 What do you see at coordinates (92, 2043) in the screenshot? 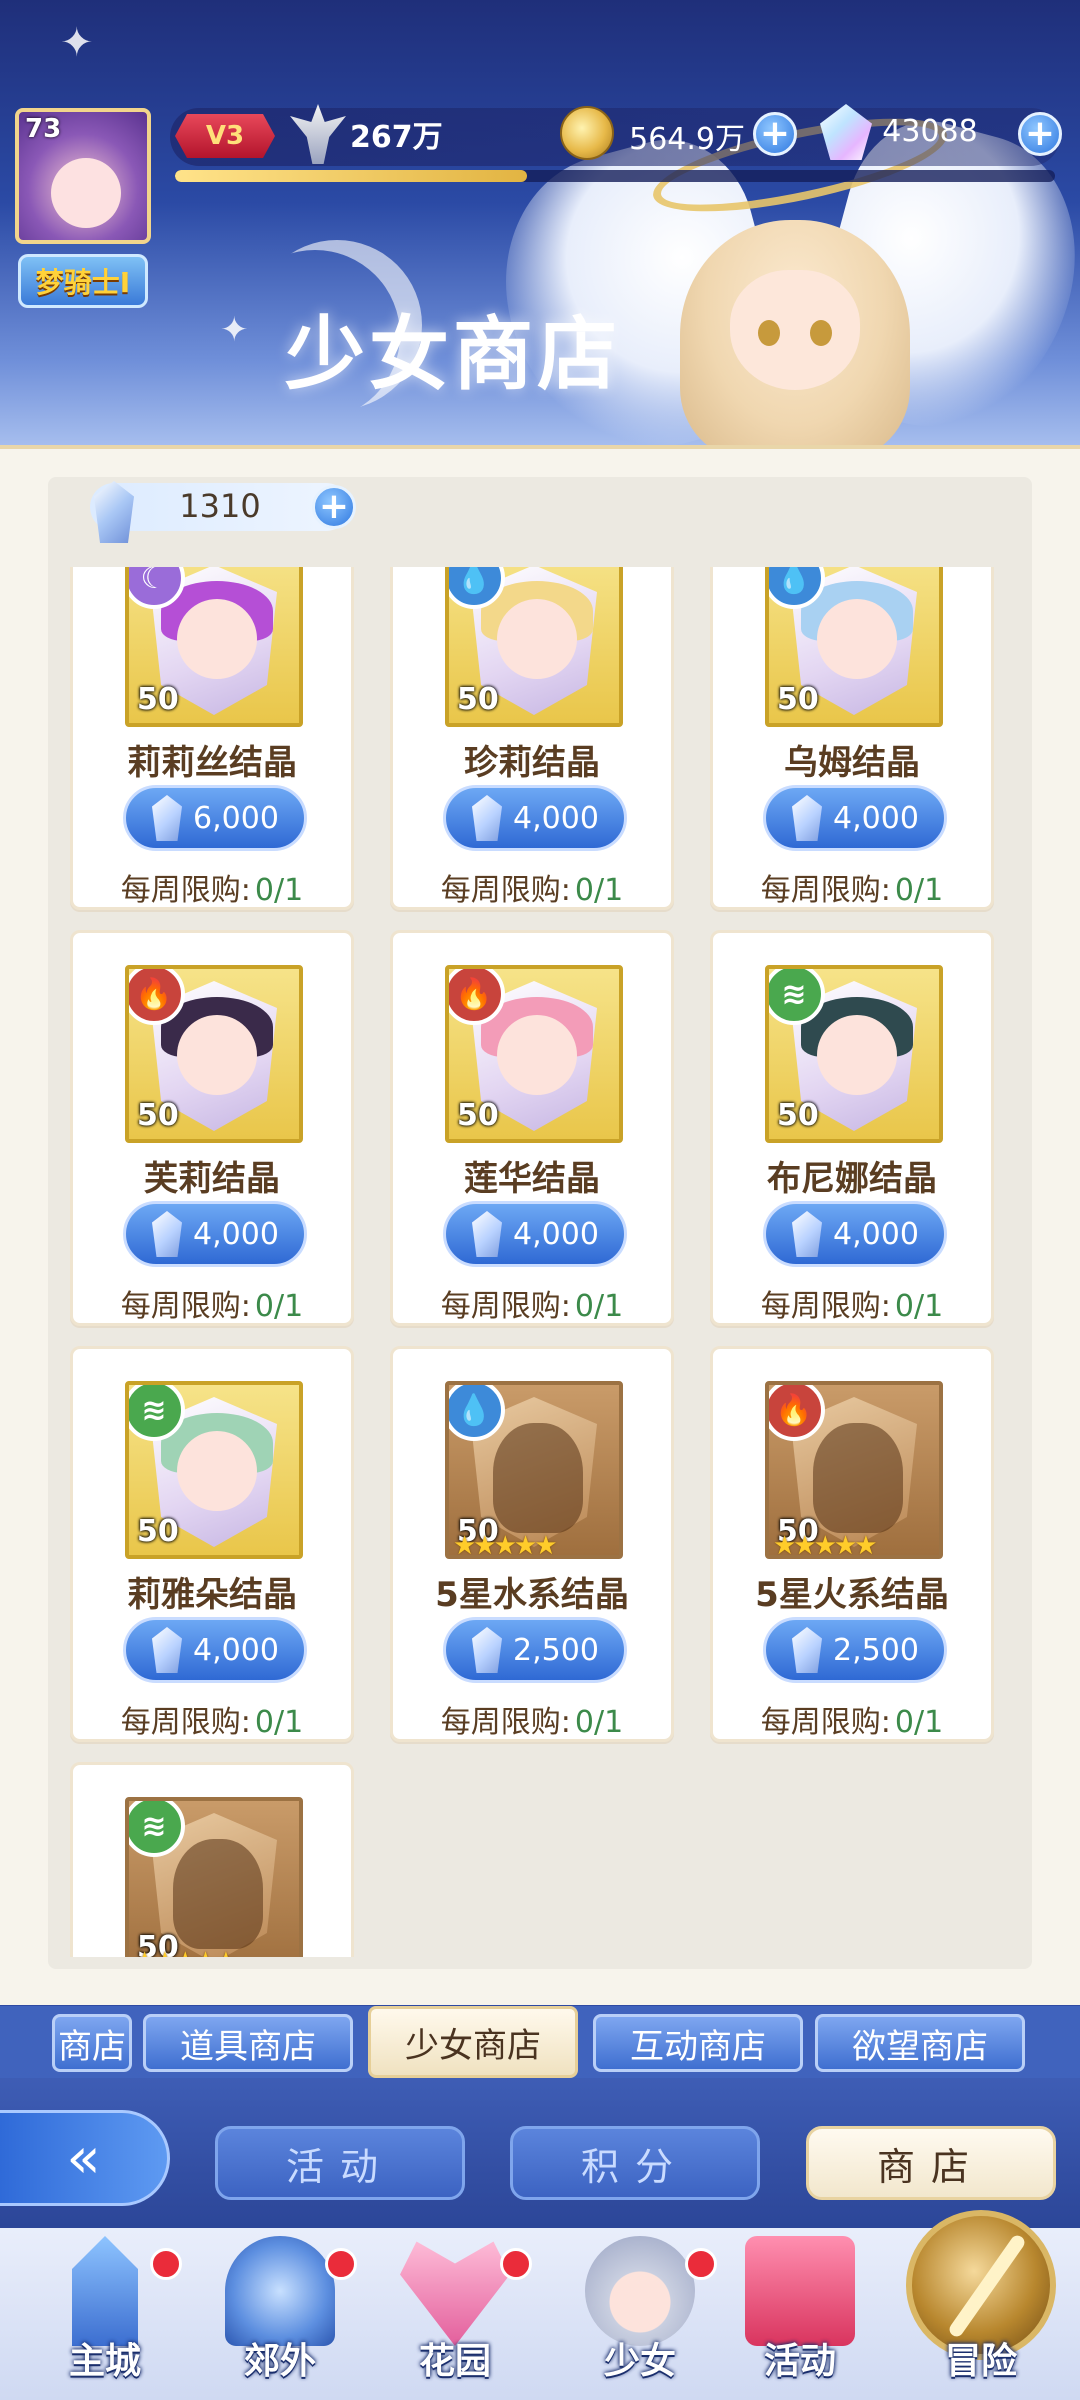
I see `tab-shop: 商店` at bounding box center [92, 2043].